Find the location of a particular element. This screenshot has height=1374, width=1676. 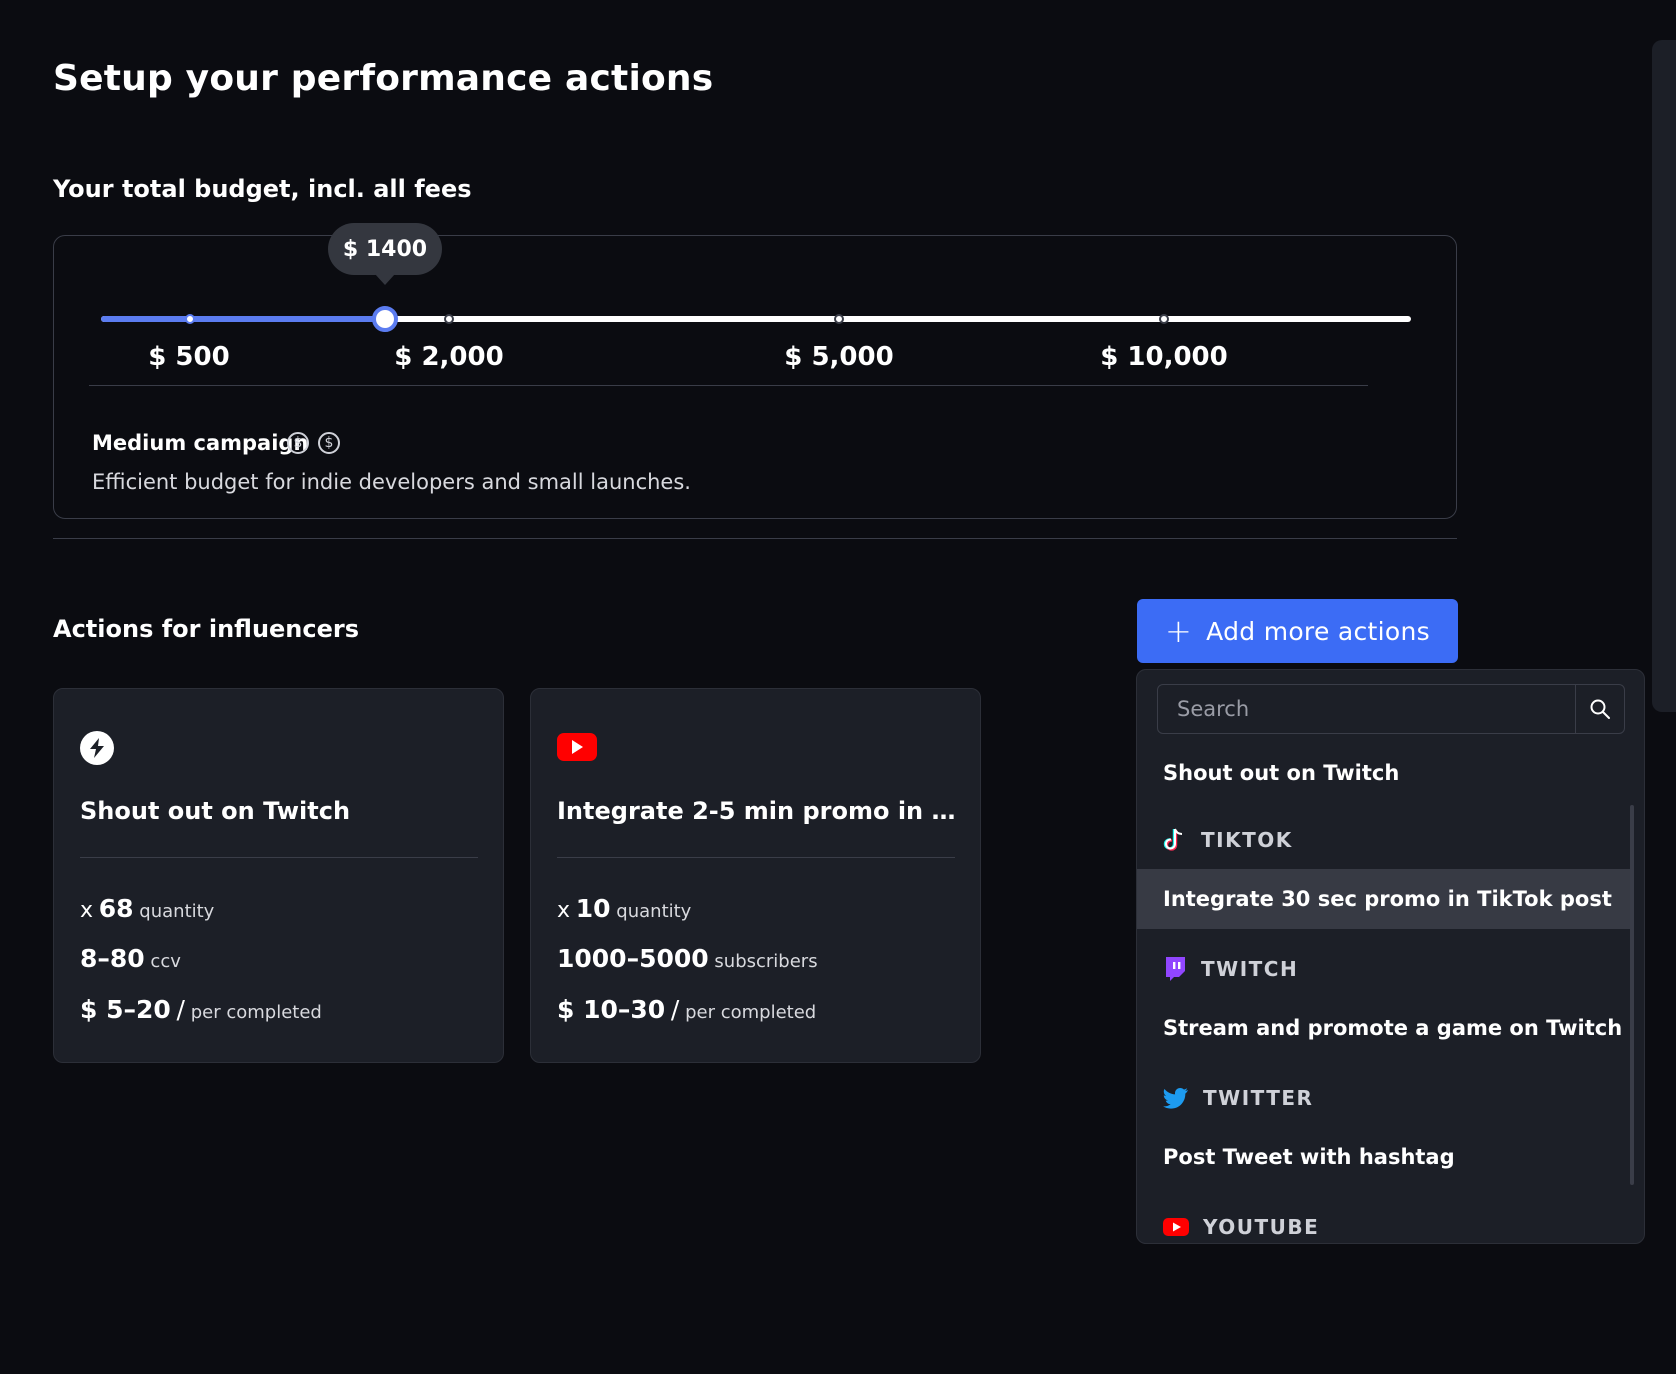

card-quantity: x 10 quantity is located at coordinates (624, 908).